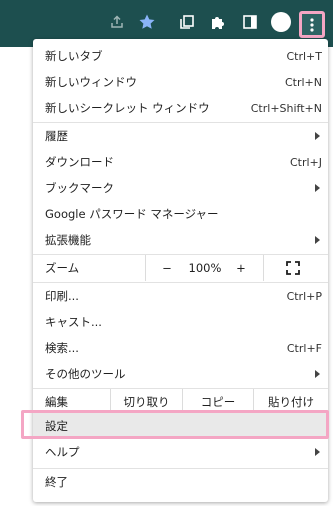 The width and height of the screenshot is (333, 506). What do you see at coordinates (304, 56) in the screenshot?
I see `menu-item-shortcut: Ctrl+T` at bounding box center [304, 56].